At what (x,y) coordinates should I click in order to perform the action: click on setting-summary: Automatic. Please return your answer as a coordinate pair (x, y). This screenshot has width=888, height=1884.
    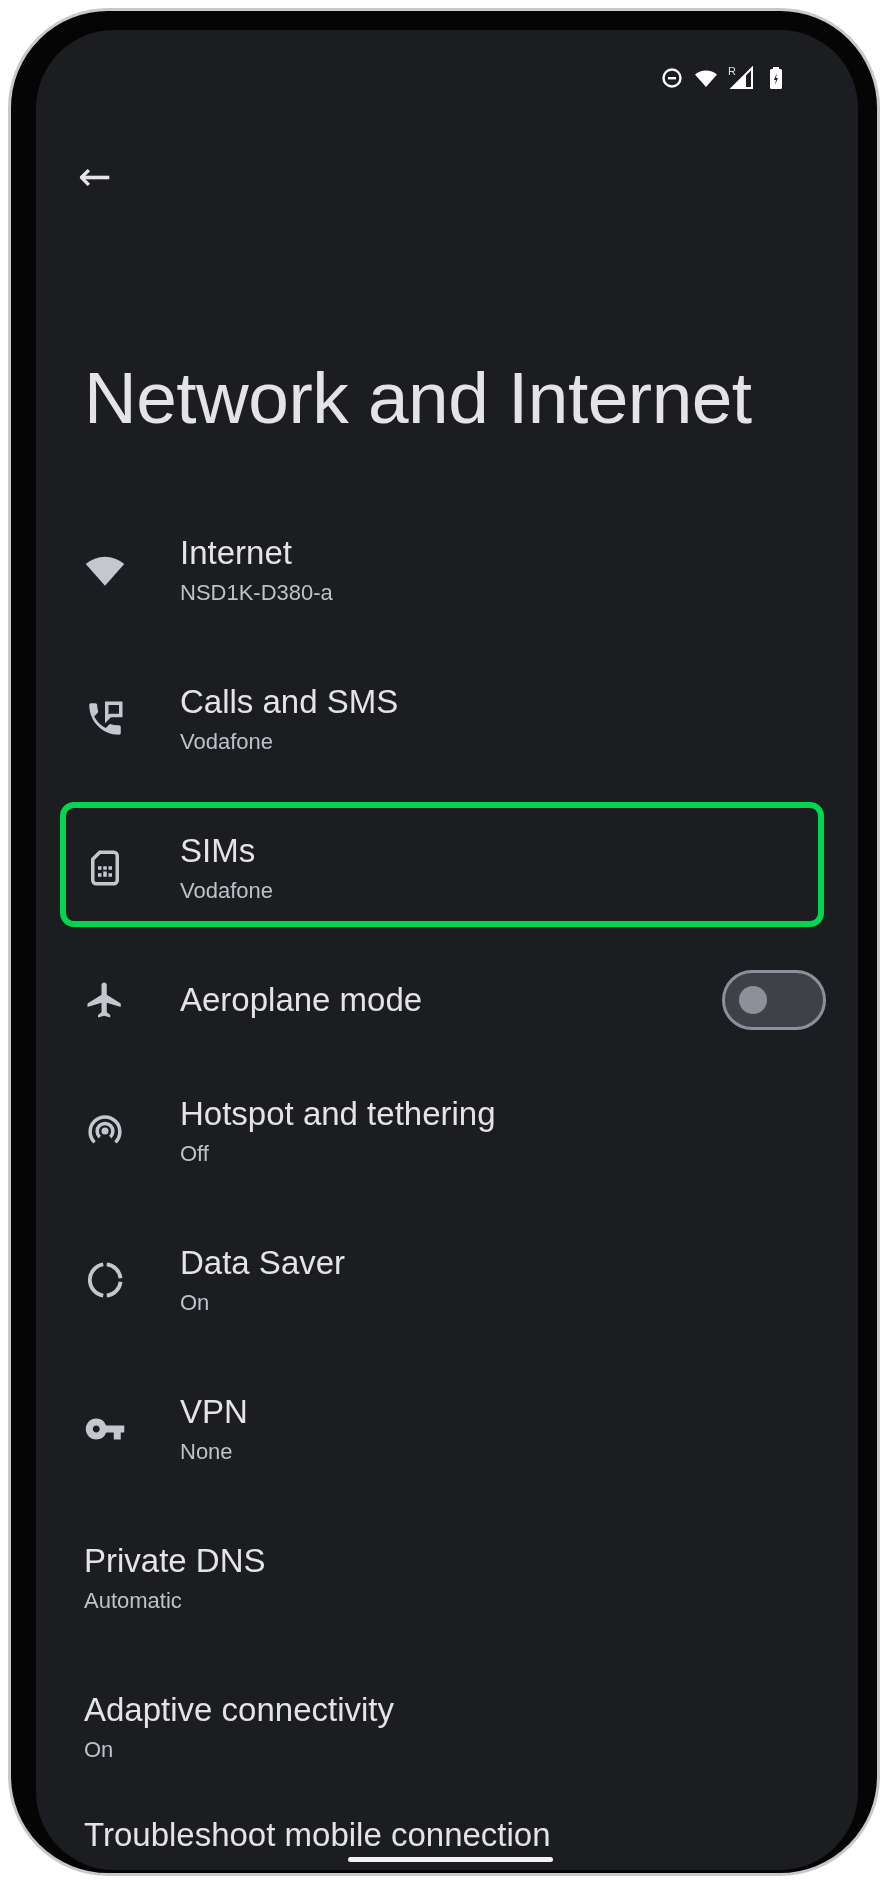
    Looking at the image, I should click on (133, 1601).